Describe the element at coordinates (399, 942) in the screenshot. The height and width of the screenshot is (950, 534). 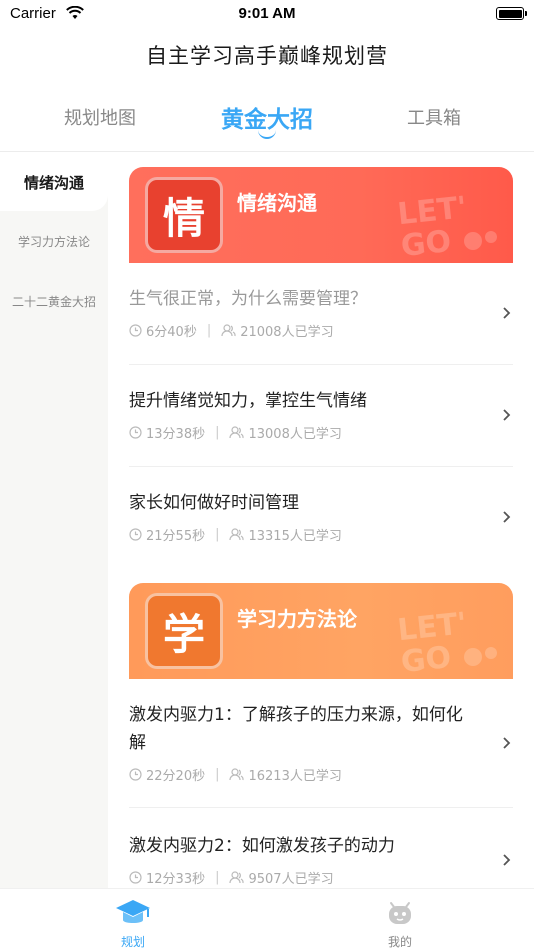
I see `nav-label-mine: 我的` at that location.